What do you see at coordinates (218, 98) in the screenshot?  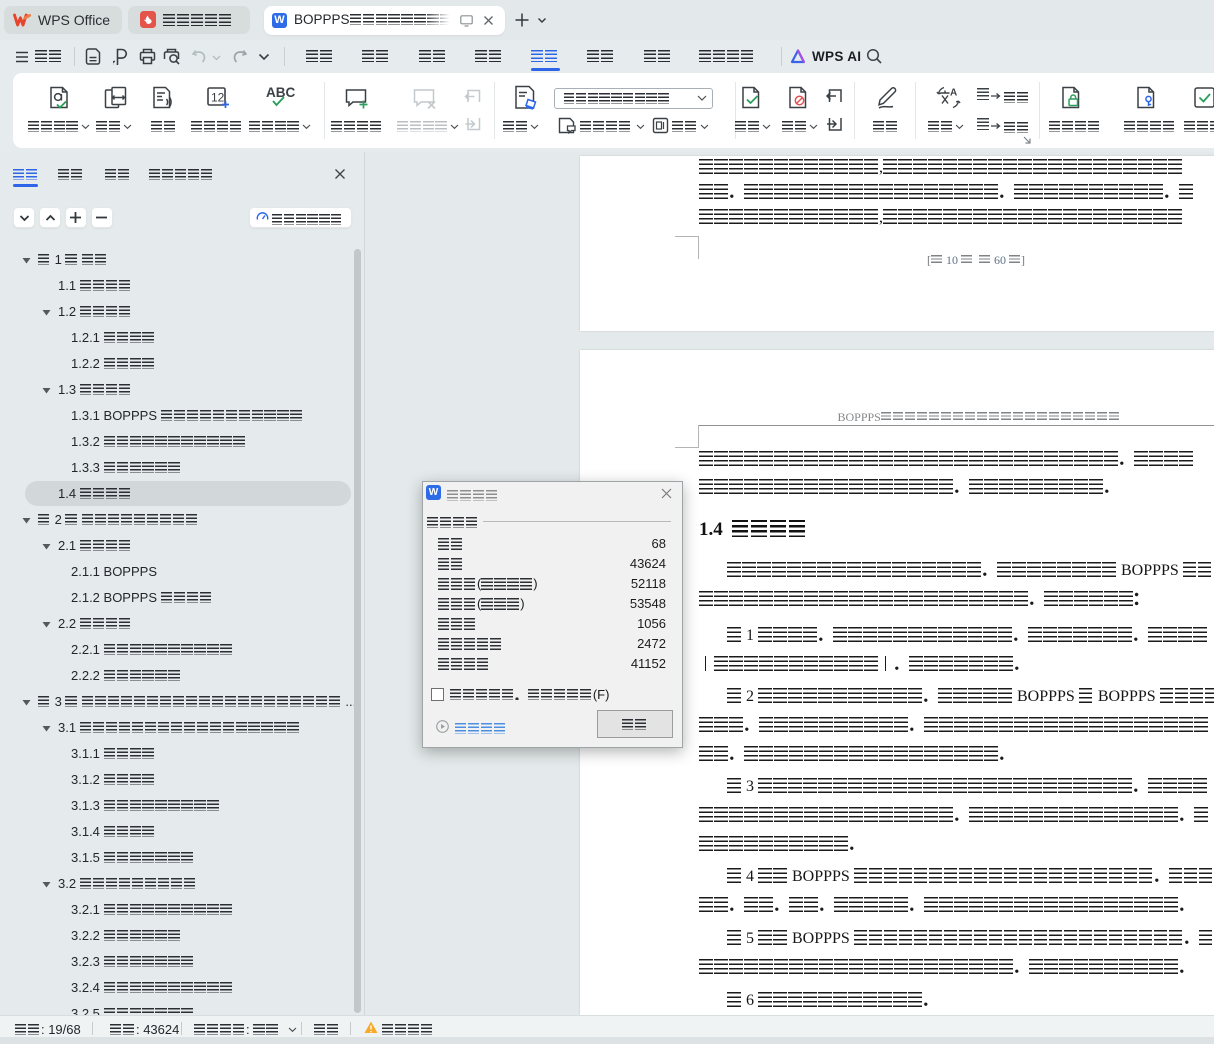 I see `svg-text: 12` at bounding box center [218, 98].